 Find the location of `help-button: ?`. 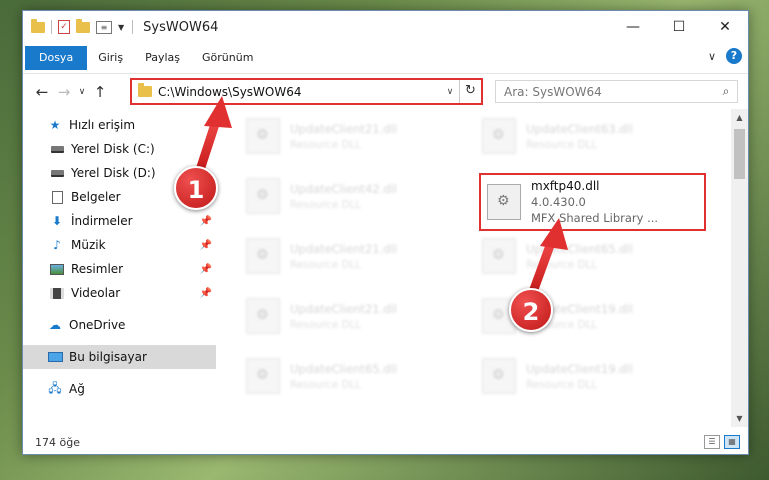

help-button: ? is located at coordinates (734, 56).